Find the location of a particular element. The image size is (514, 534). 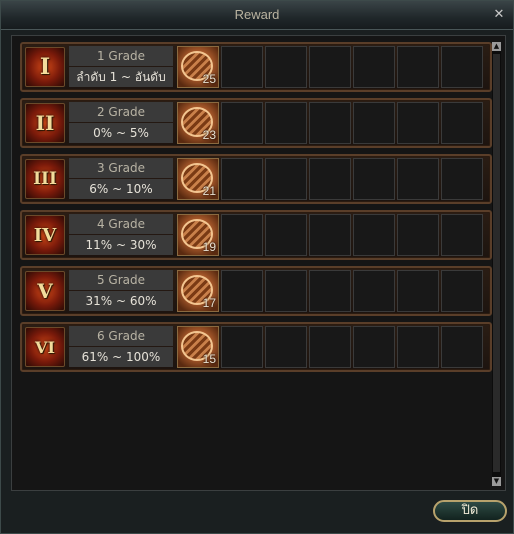

window-title: Reward is located at coordinates (257, 14).